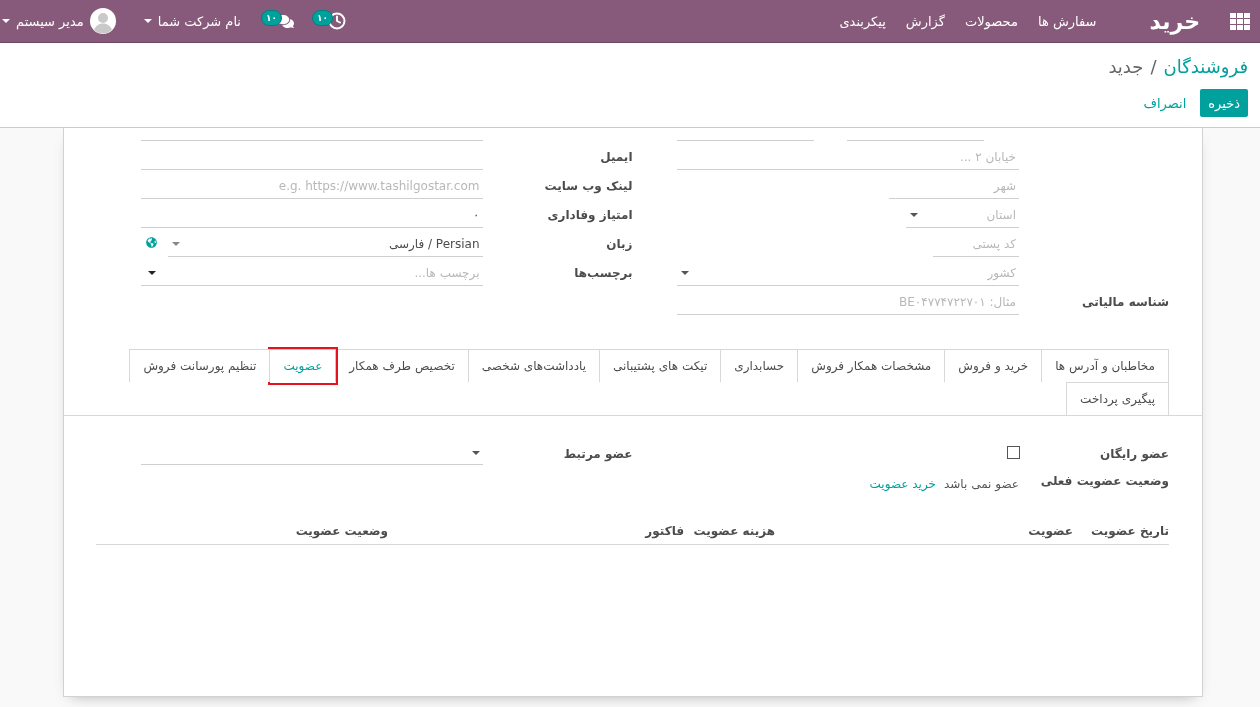  What do you see at coordinates (1067, 21) in the screenshot?
I see `menu-item: سفارش ها` at bounding box center [1067, 21].